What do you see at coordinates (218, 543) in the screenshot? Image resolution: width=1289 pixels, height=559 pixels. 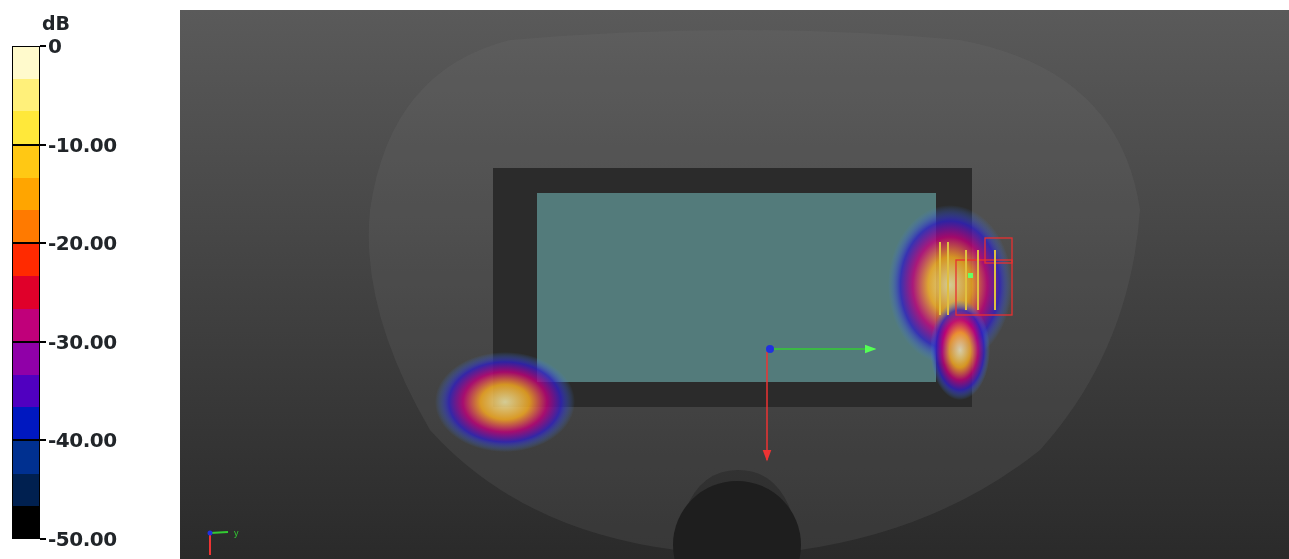 I see `orientation-axes-icon` at bounding box center [218, 543].